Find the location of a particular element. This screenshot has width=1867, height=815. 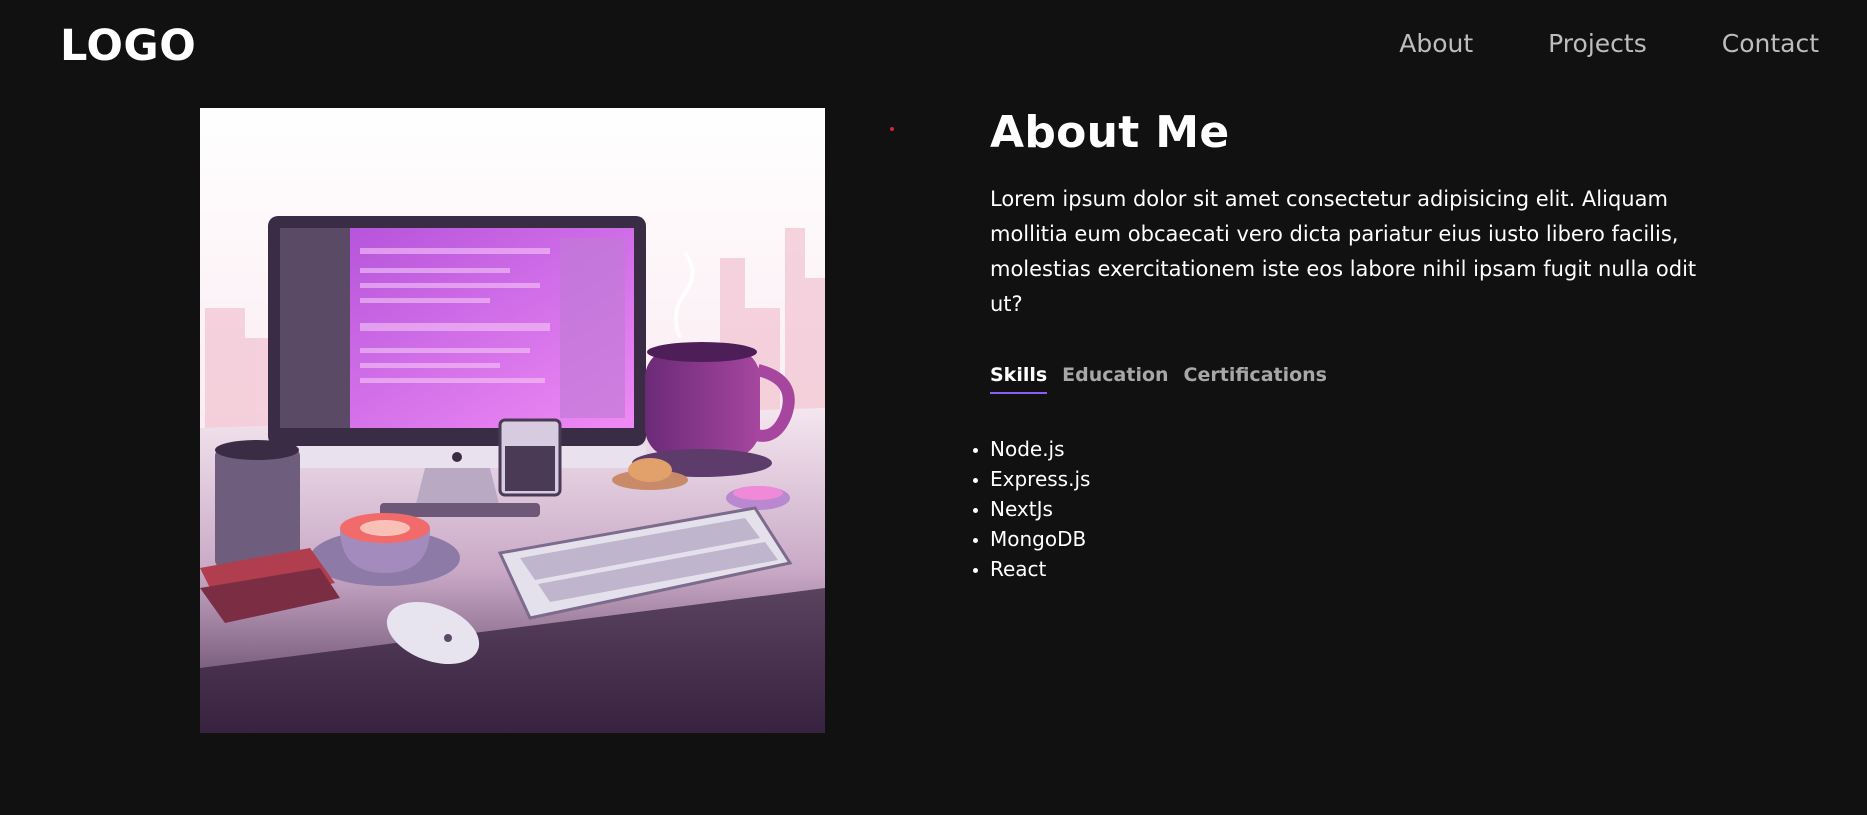

tab-education: Education is located at coordinates (1115, 378).